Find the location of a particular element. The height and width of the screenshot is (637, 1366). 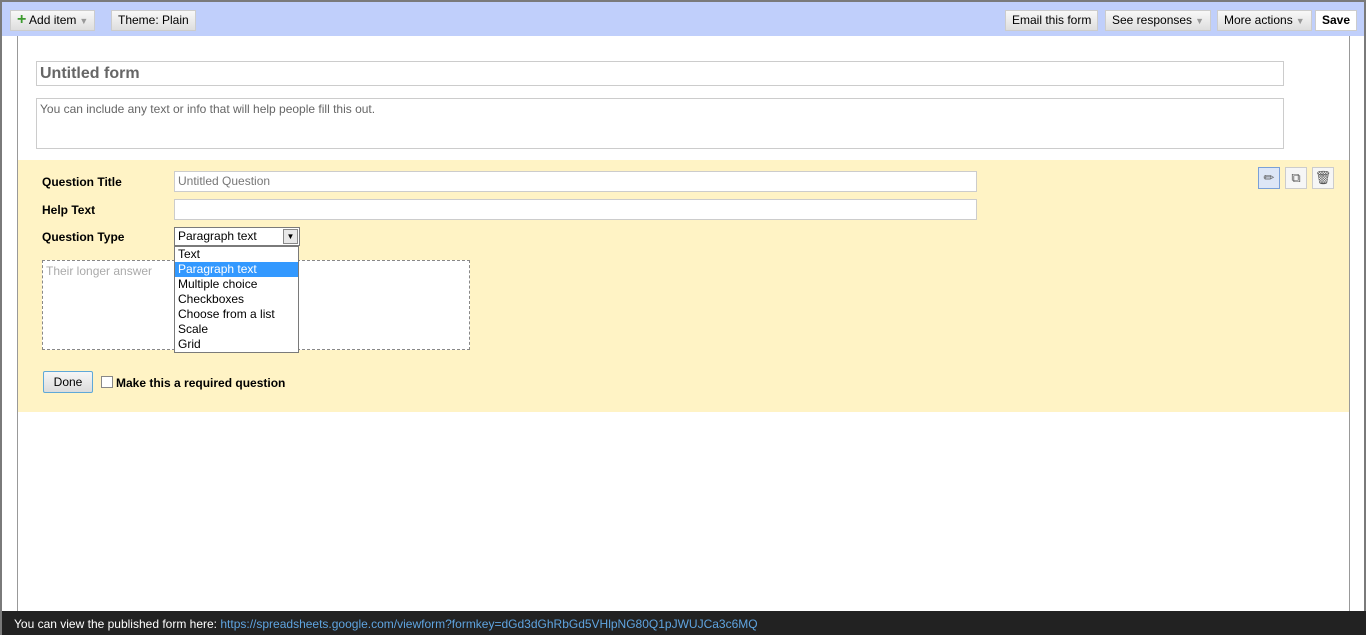

required-label: Make this a required question is located at coordinates (200, 383).